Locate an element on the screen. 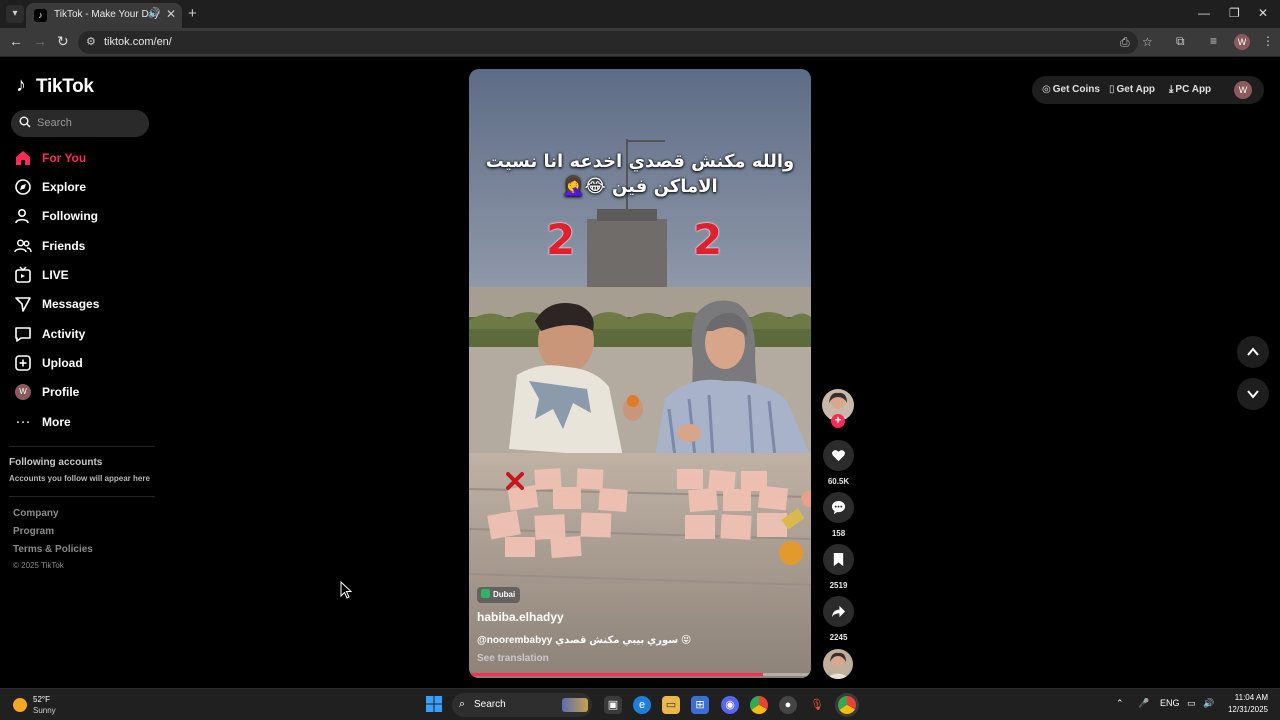 This screenshot has height=720, width=1280. reload-icon: ↻ is located at coordinates (63, 41).